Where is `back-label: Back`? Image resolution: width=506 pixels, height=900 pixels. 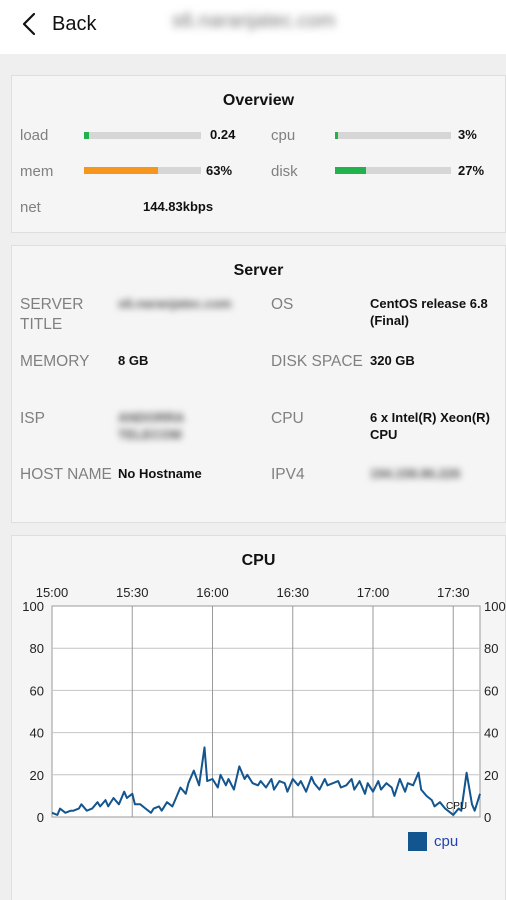 back-label: Back is located at coordinates (74, 23).